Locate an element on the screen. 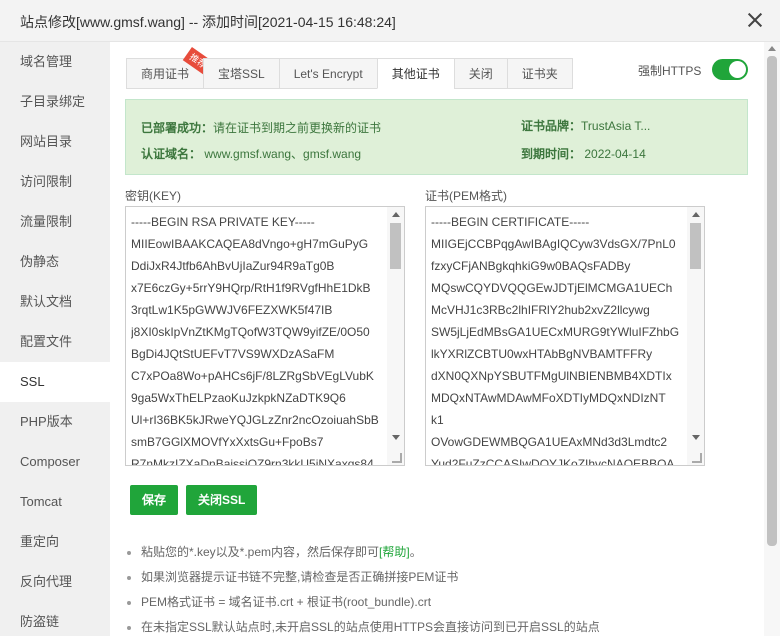 This screenshot has width=780, height=636. note-text: 粘贴您的*.key以及*.pem内容，然后保存即可 is located at coordinates (260, 552).